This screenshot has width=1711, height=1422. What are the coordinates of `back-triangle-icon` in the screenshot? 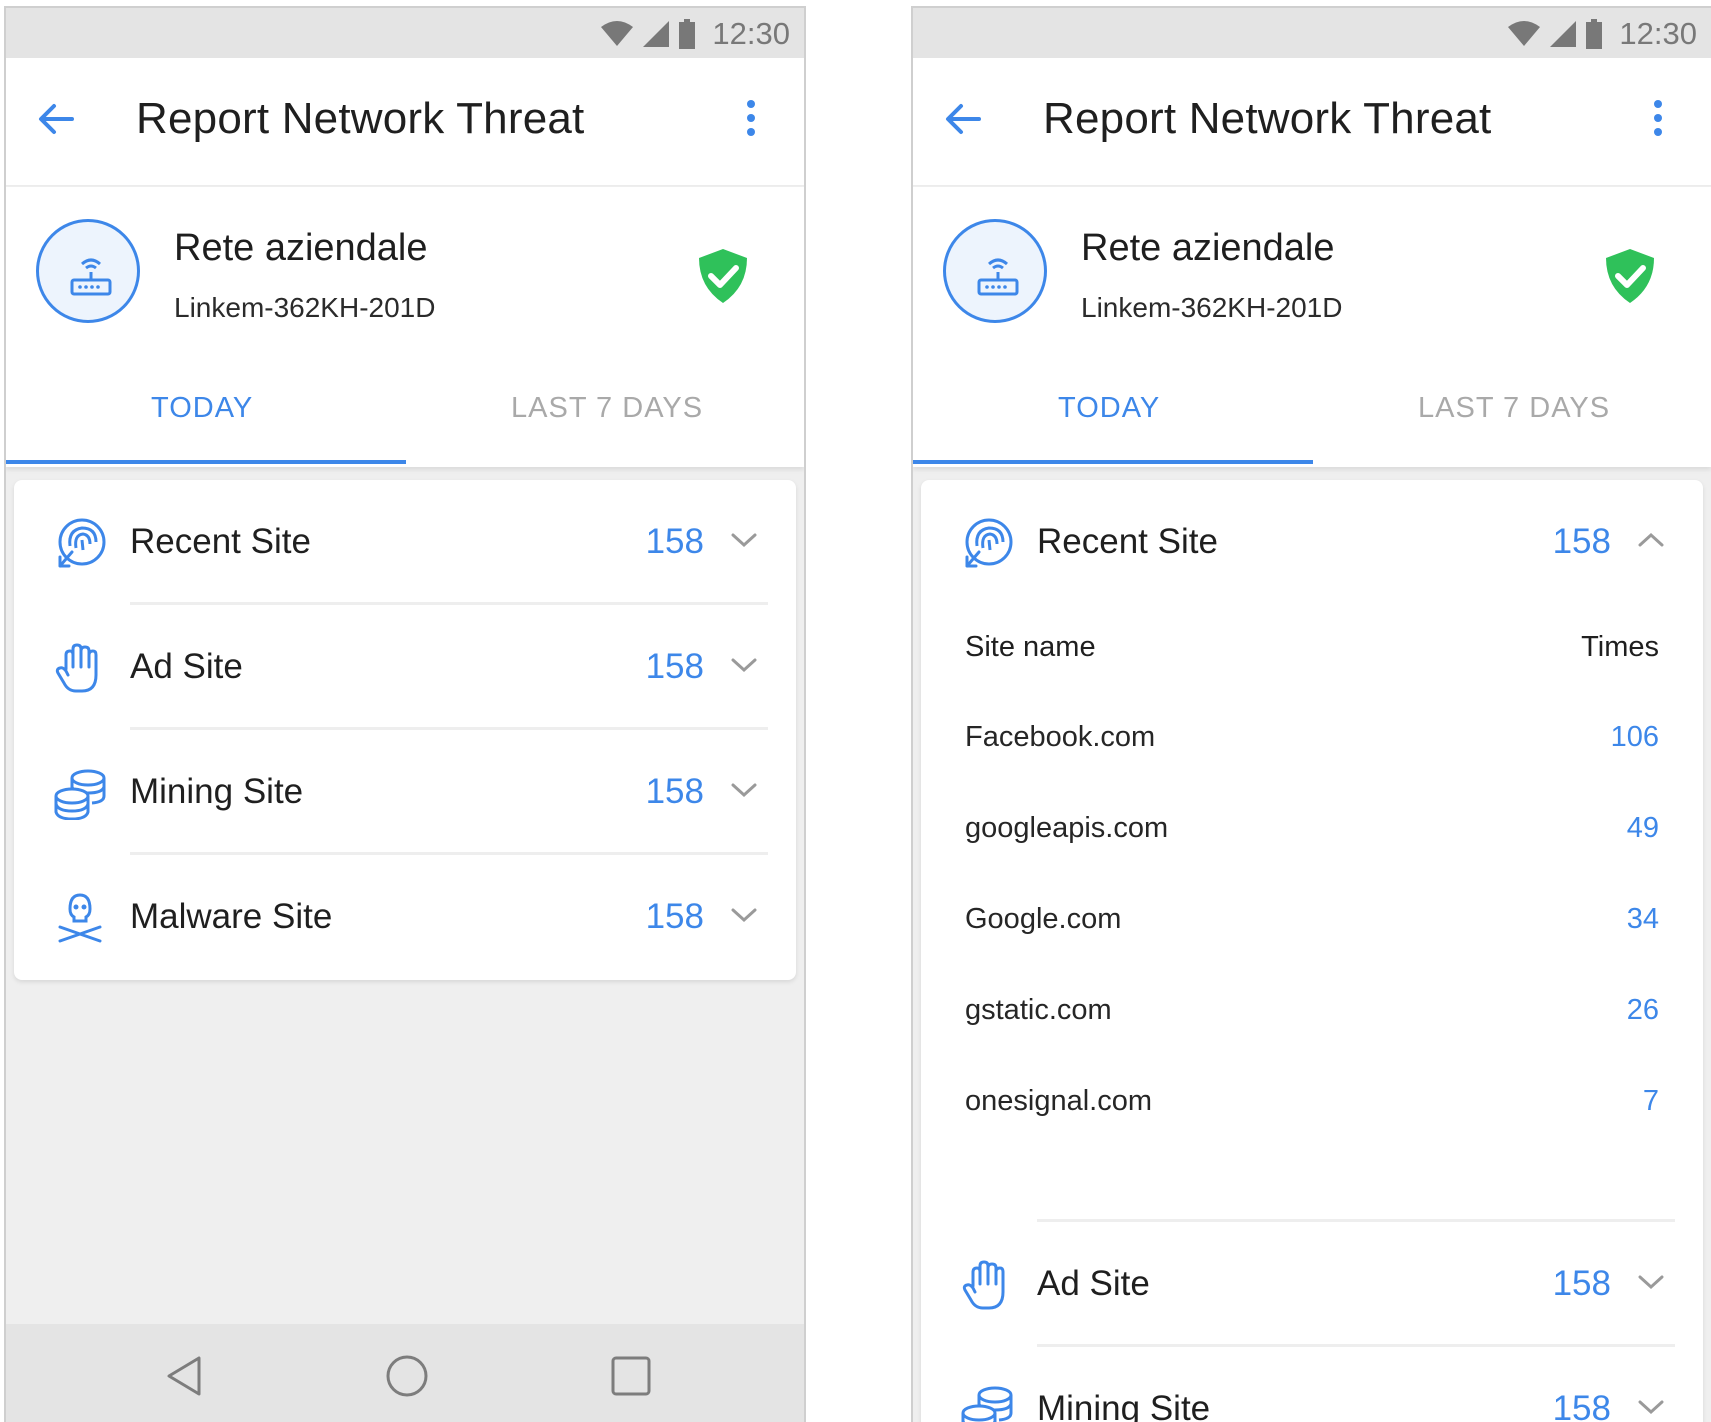 It's located at (185, 1376).